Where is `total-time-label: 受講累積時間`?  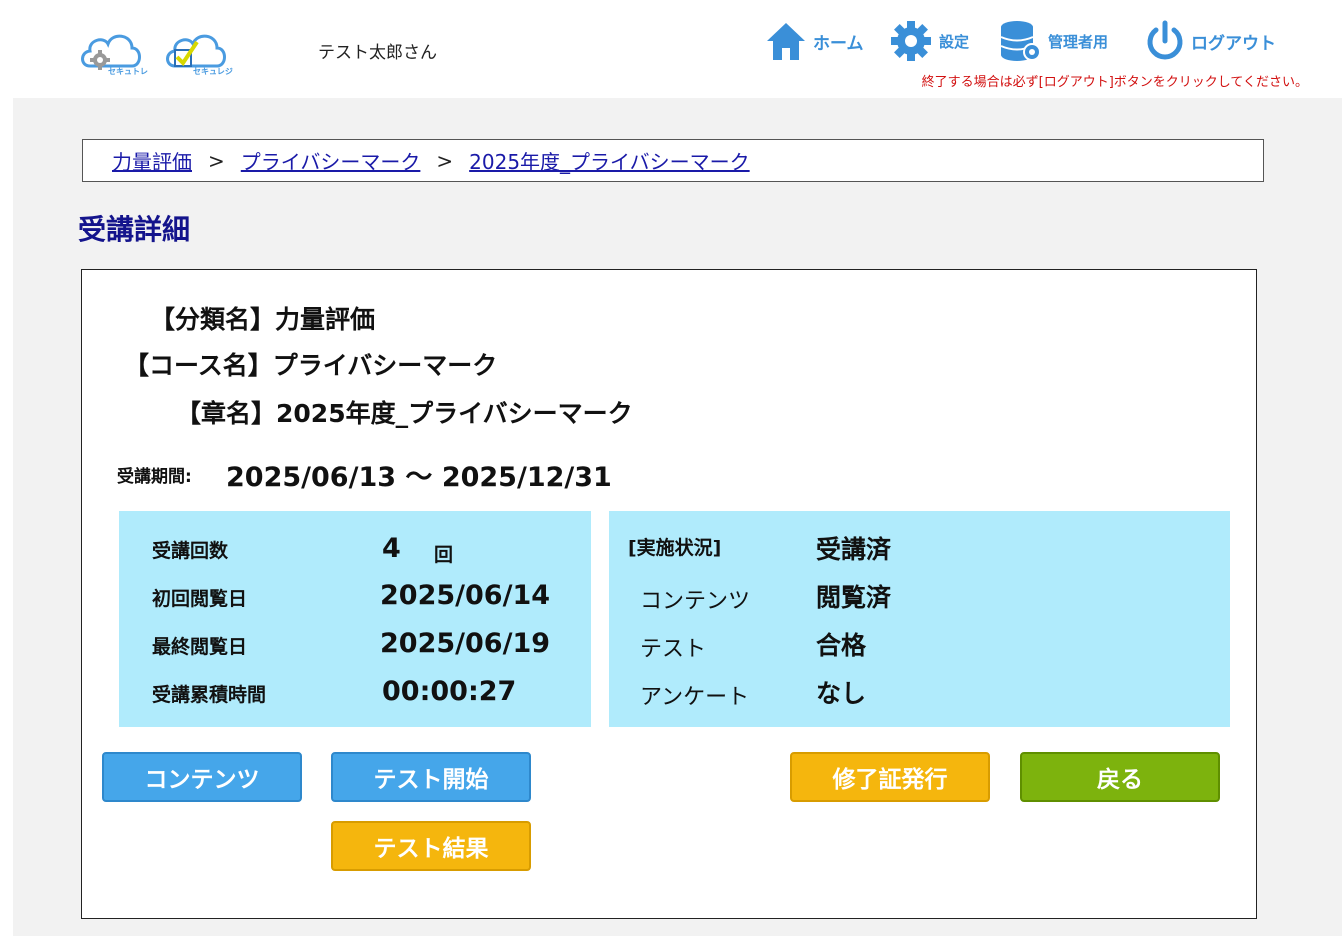
total-time-label: 受講累積時間 is located at coordinates (209, 695).